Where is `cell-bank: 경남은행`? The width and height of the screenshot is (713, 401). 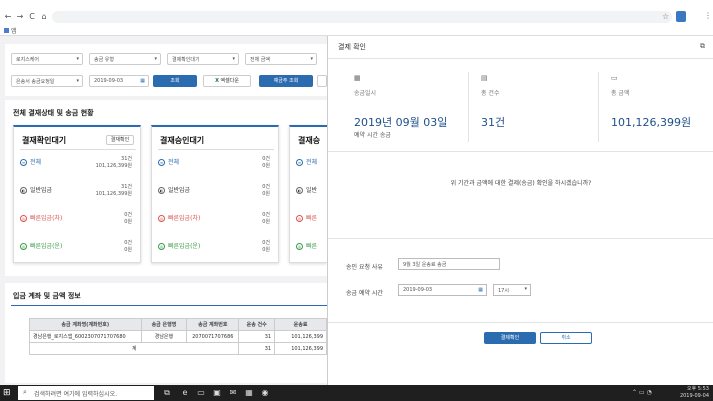
cell-bank: 경남은행 is located at coordinates (164, 336).